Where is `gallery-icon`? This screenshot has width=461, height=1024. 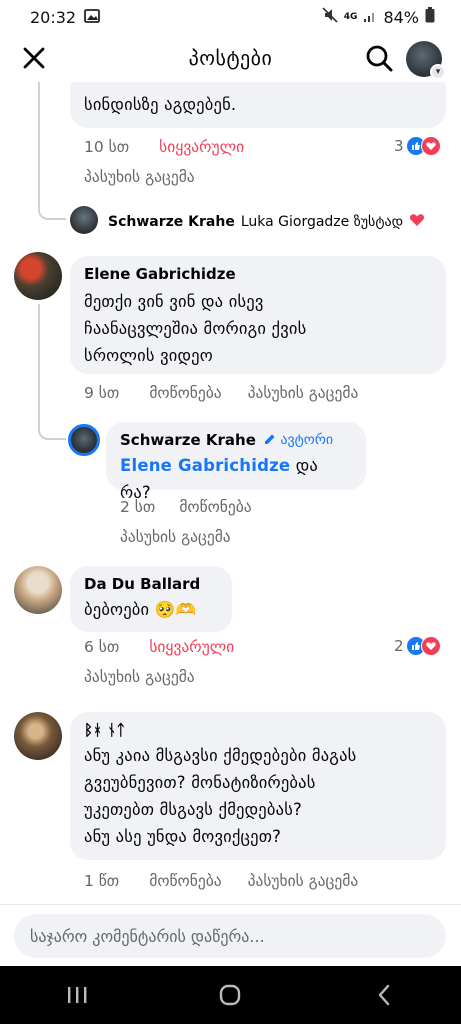
gallery-icon is located at coordinates (92, 17).